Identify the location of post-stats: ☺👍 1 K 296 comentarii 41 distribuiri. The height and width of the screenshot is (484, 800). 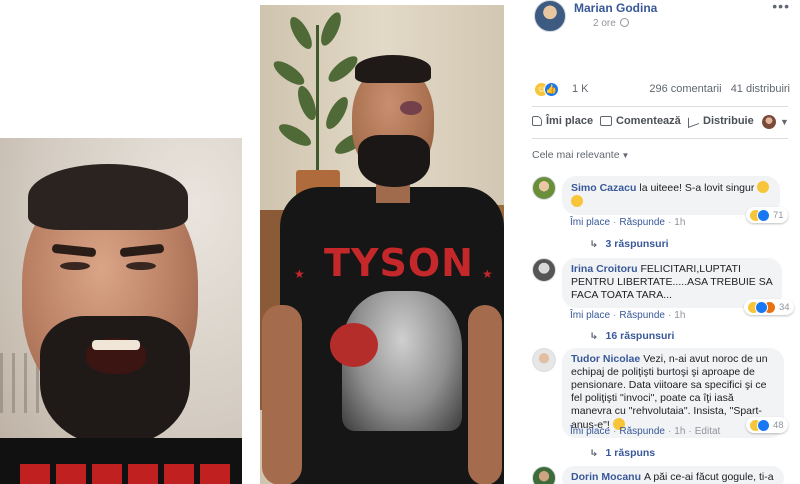
(667, 91).